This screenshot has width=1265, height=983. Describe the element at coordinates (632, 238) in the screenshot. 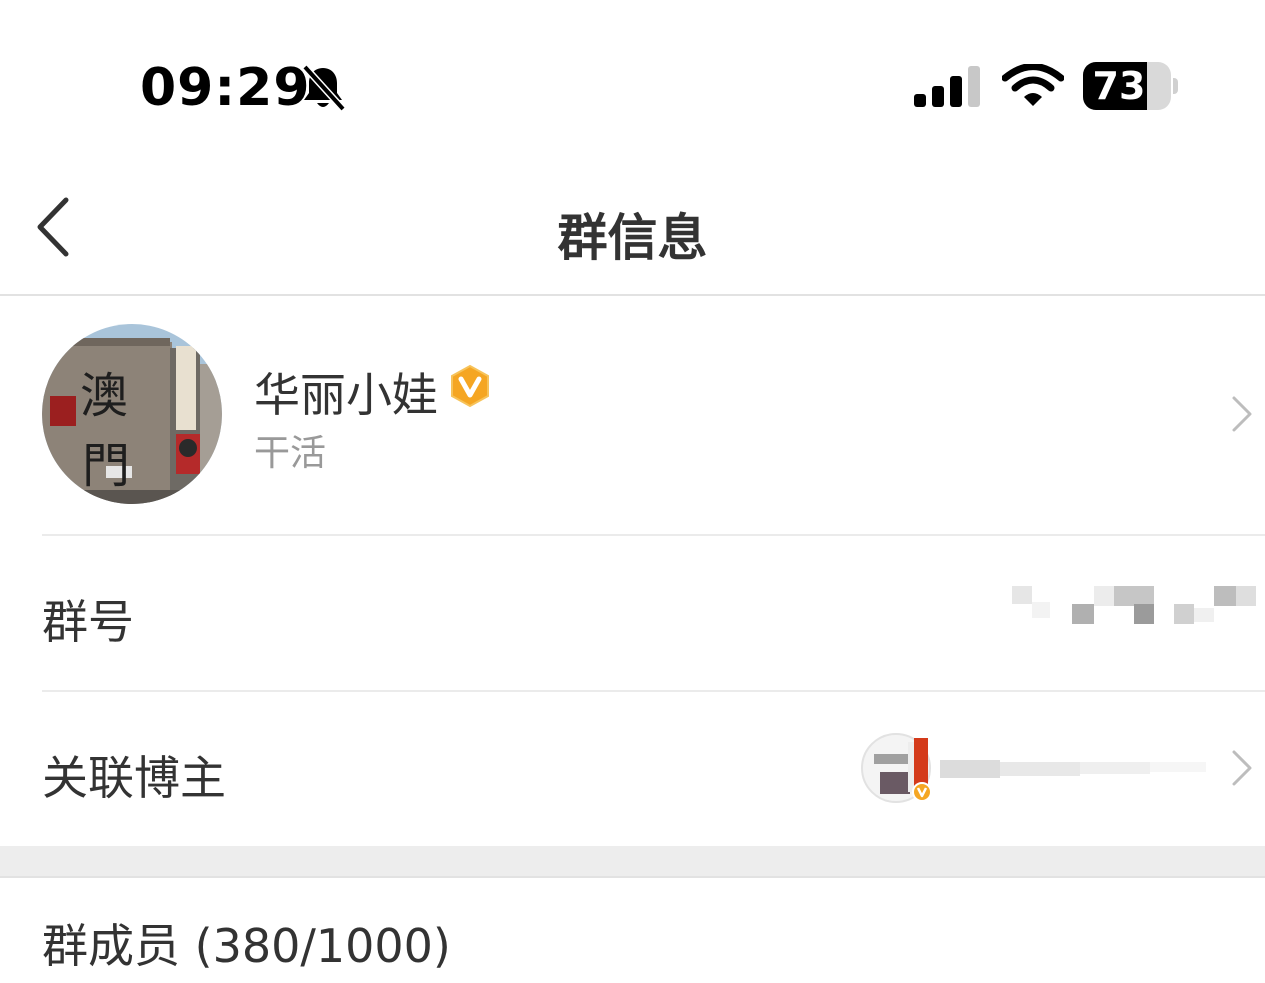

I see `page-title: 群信息` at that location.